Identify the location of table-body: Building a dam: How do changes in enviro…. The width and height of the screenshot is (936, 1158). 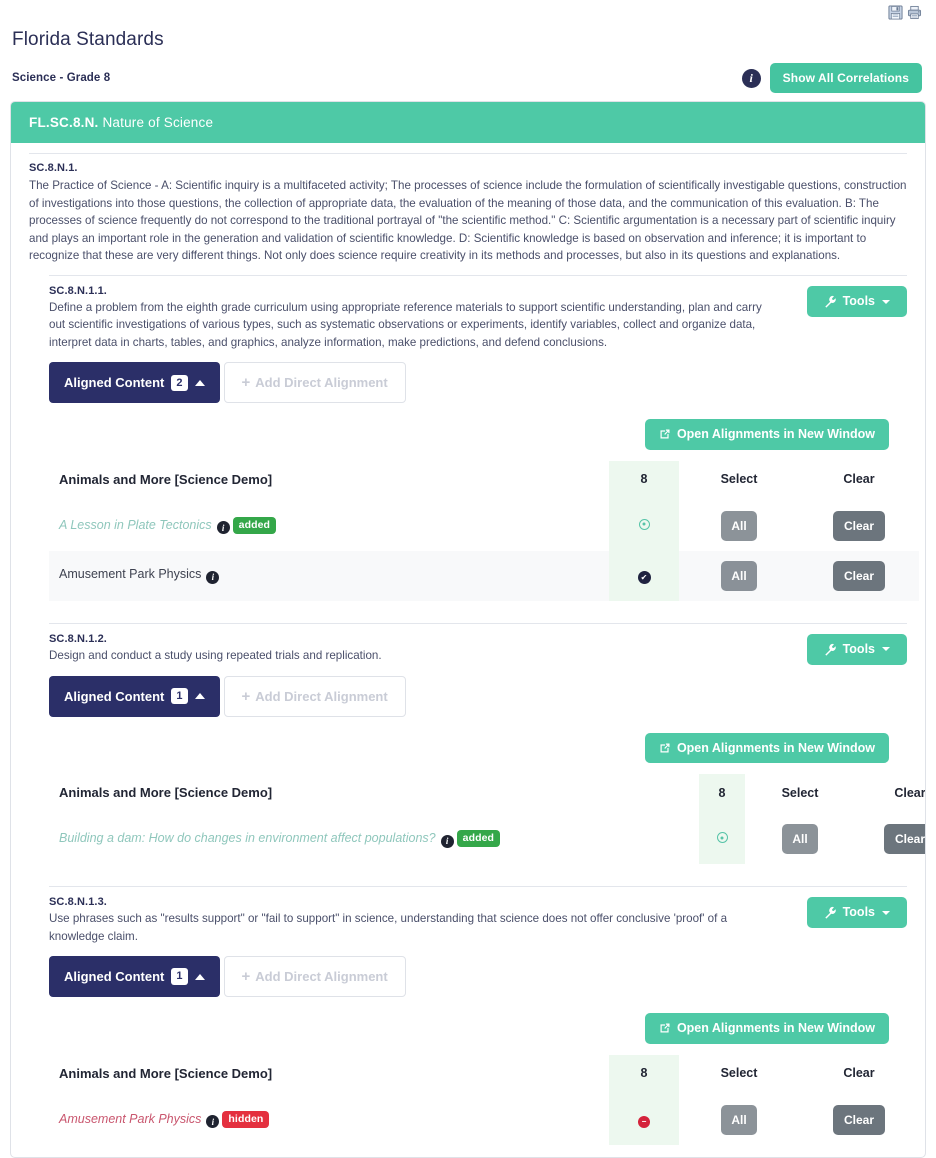
(487, 839).